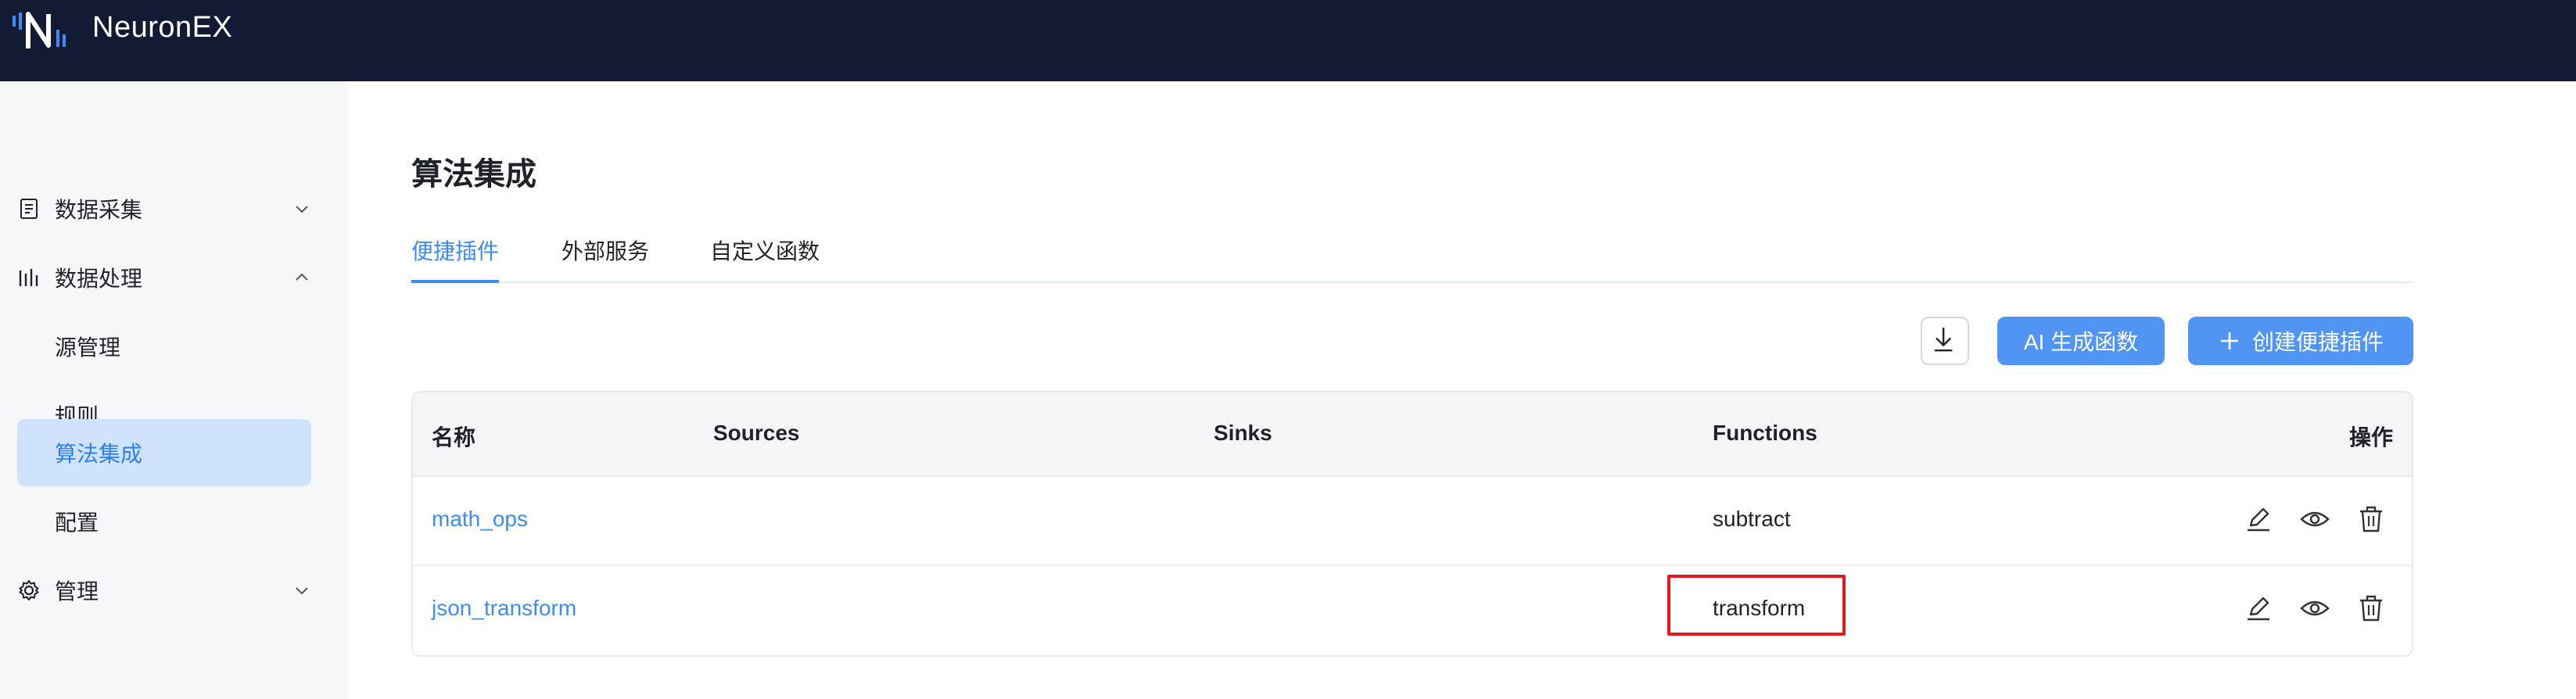  What do you see at coordinates (2317, 342) in the screenshot?
I see `create-button-label: 创建便捷插件` at bounding box center [2317, 342].